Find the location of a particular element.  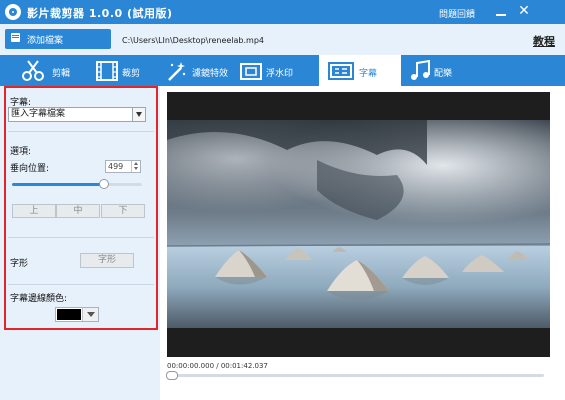

music-note-icon is located at coordinates (420, 69).